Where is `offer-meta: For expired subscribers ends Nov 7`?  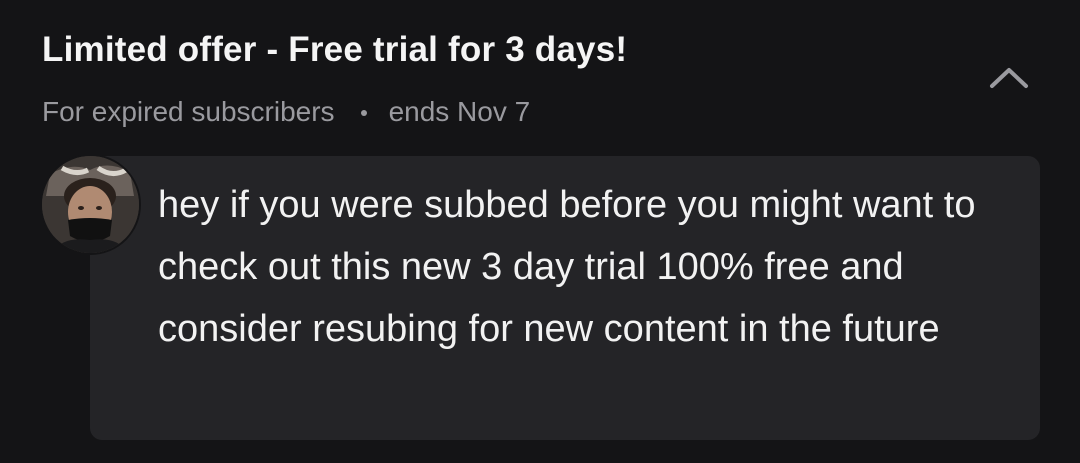 offer-meta: For expired subscribers ends Nov 7 is located at coordinates (286, 112).